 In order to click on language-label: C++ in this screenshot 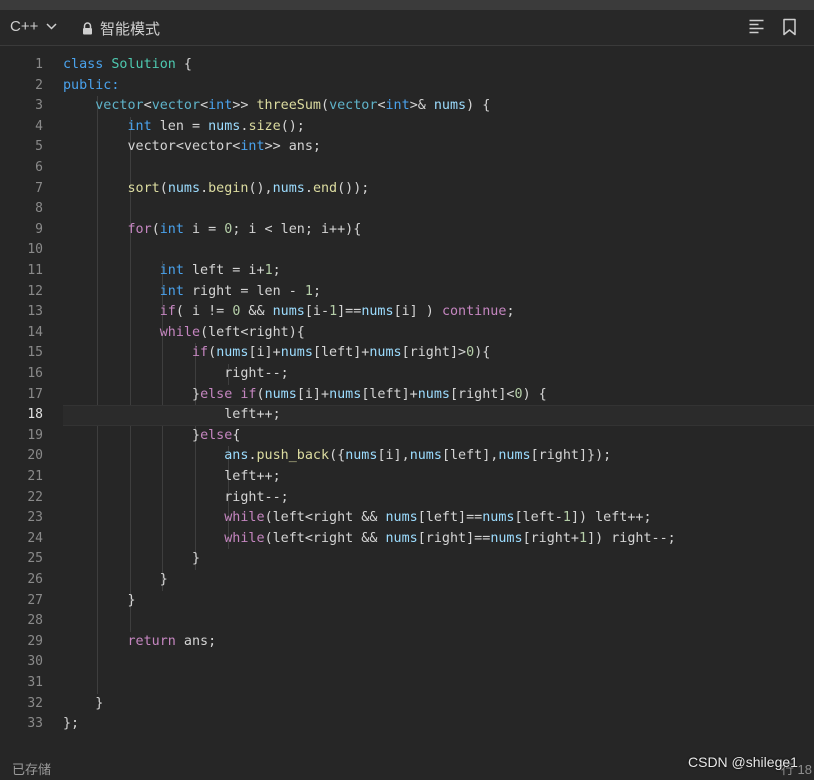, I will do `click(24, 26)`.